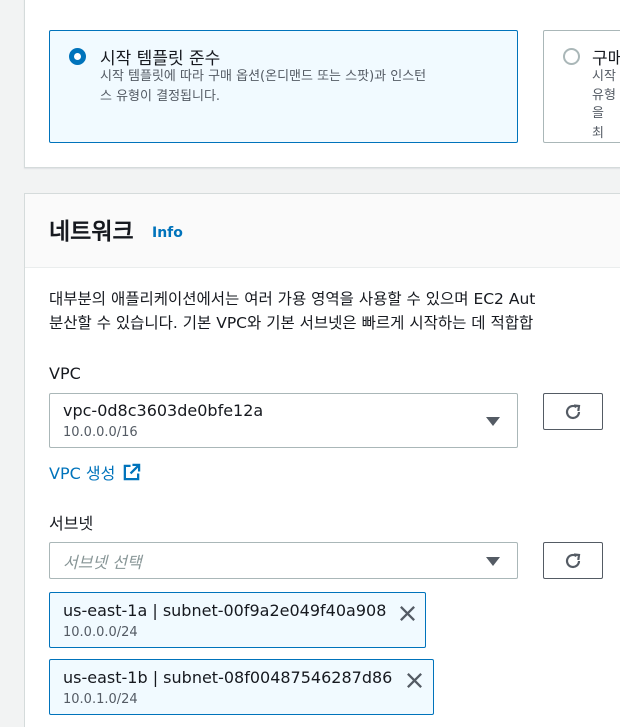 This screenshot has height=727, width=620. I want to click on vpc-refresh-button, so click(573, 411).